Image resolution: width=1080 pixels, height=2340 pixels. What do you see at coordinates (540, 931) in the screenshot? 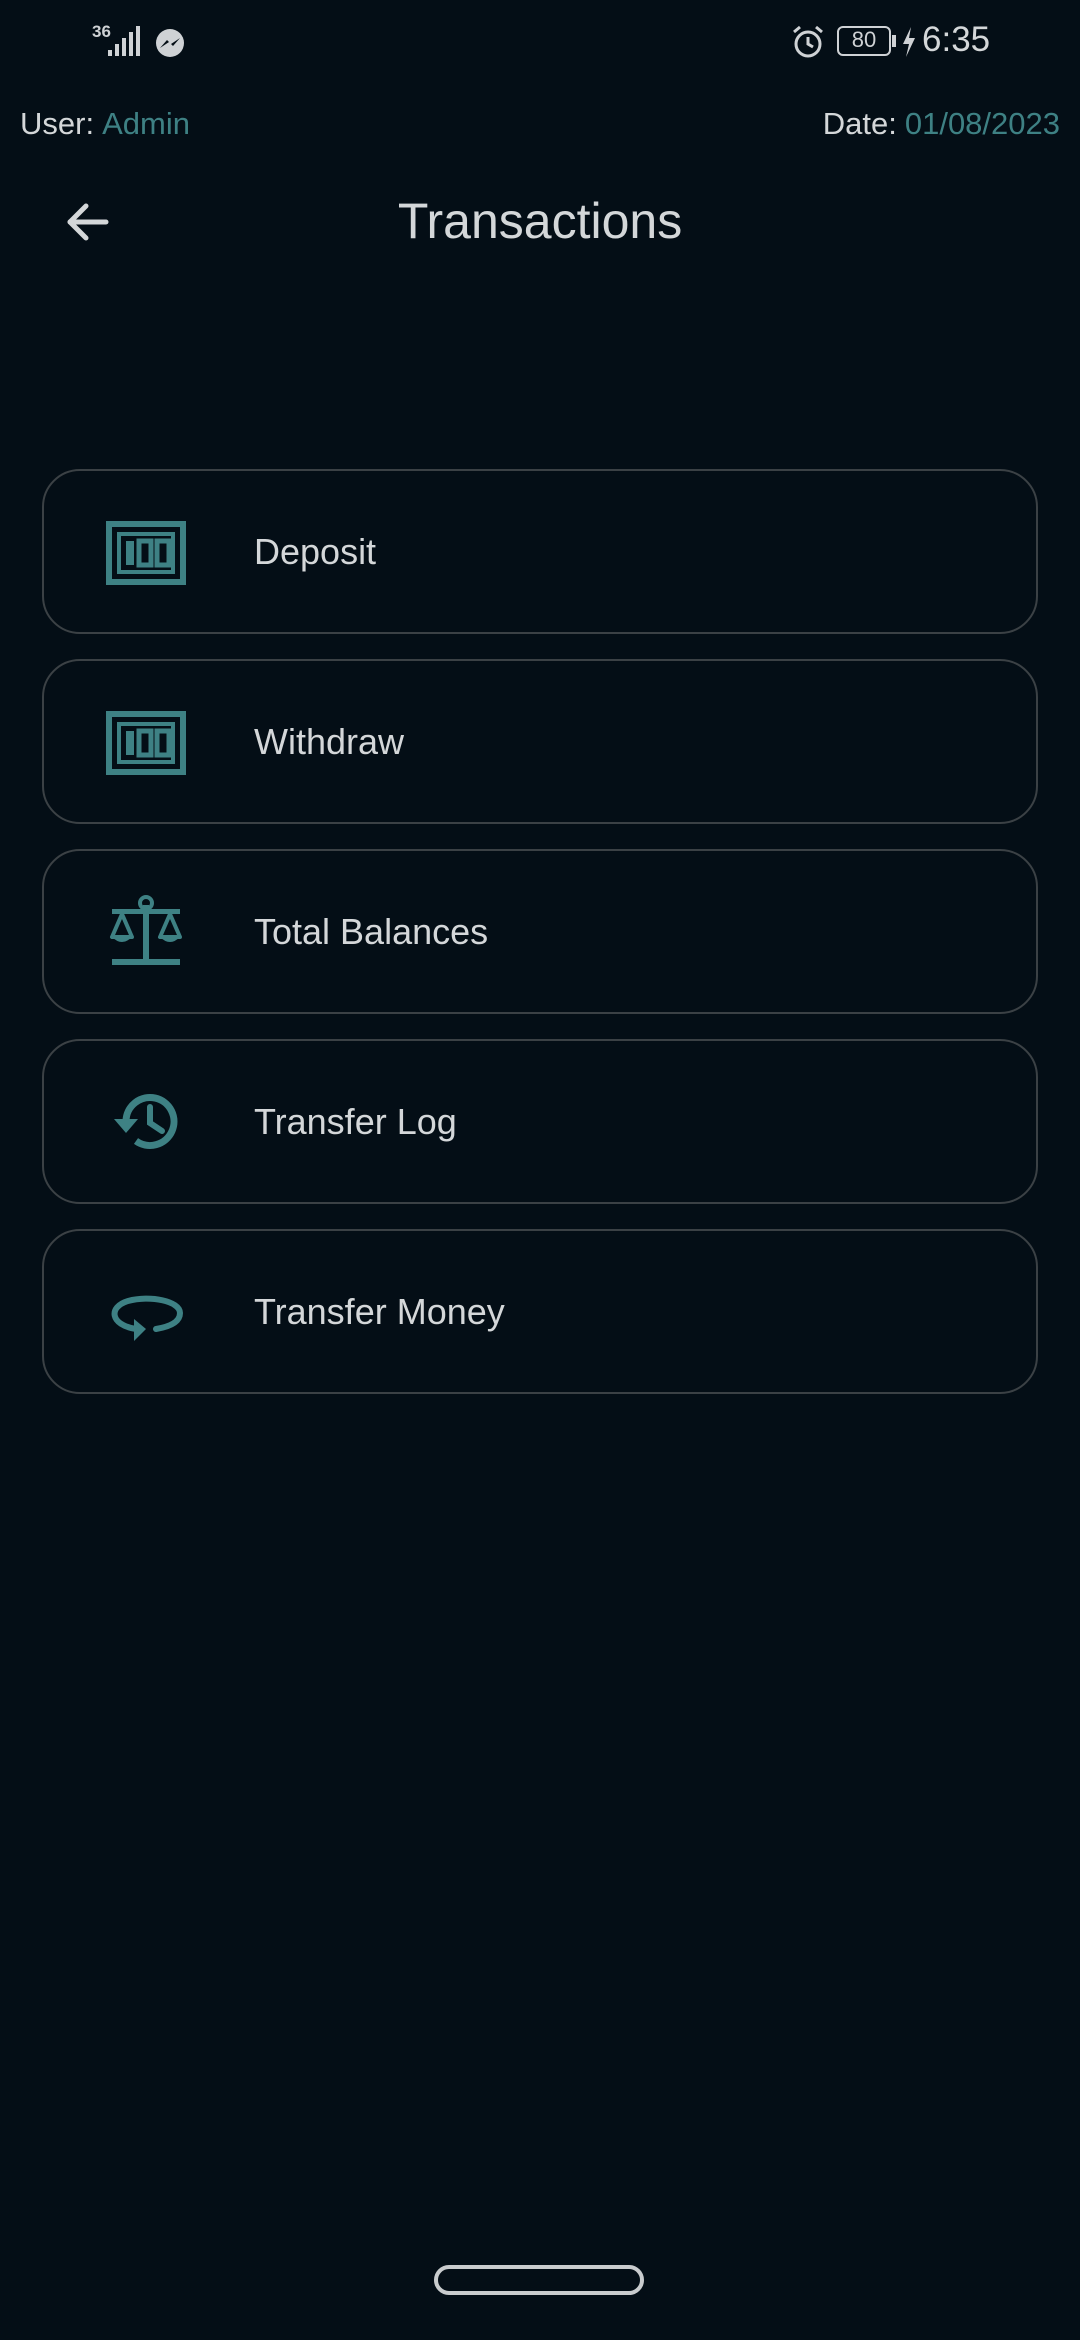
I see `total-balances-button: Total Balances` at bounding box center [540, 931].